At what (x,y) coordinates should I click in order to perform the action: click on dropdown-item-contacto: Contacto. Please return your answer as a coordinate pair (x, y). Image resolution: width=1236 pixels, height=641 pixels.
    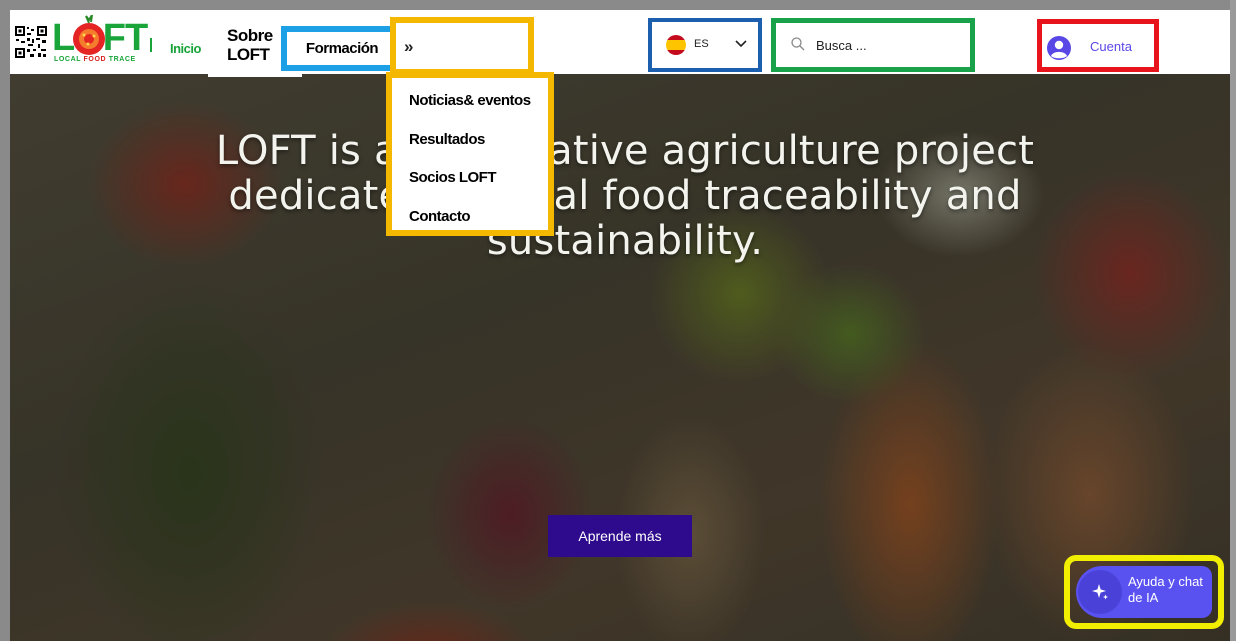
    Looking at the image, I should click on (470, 222).